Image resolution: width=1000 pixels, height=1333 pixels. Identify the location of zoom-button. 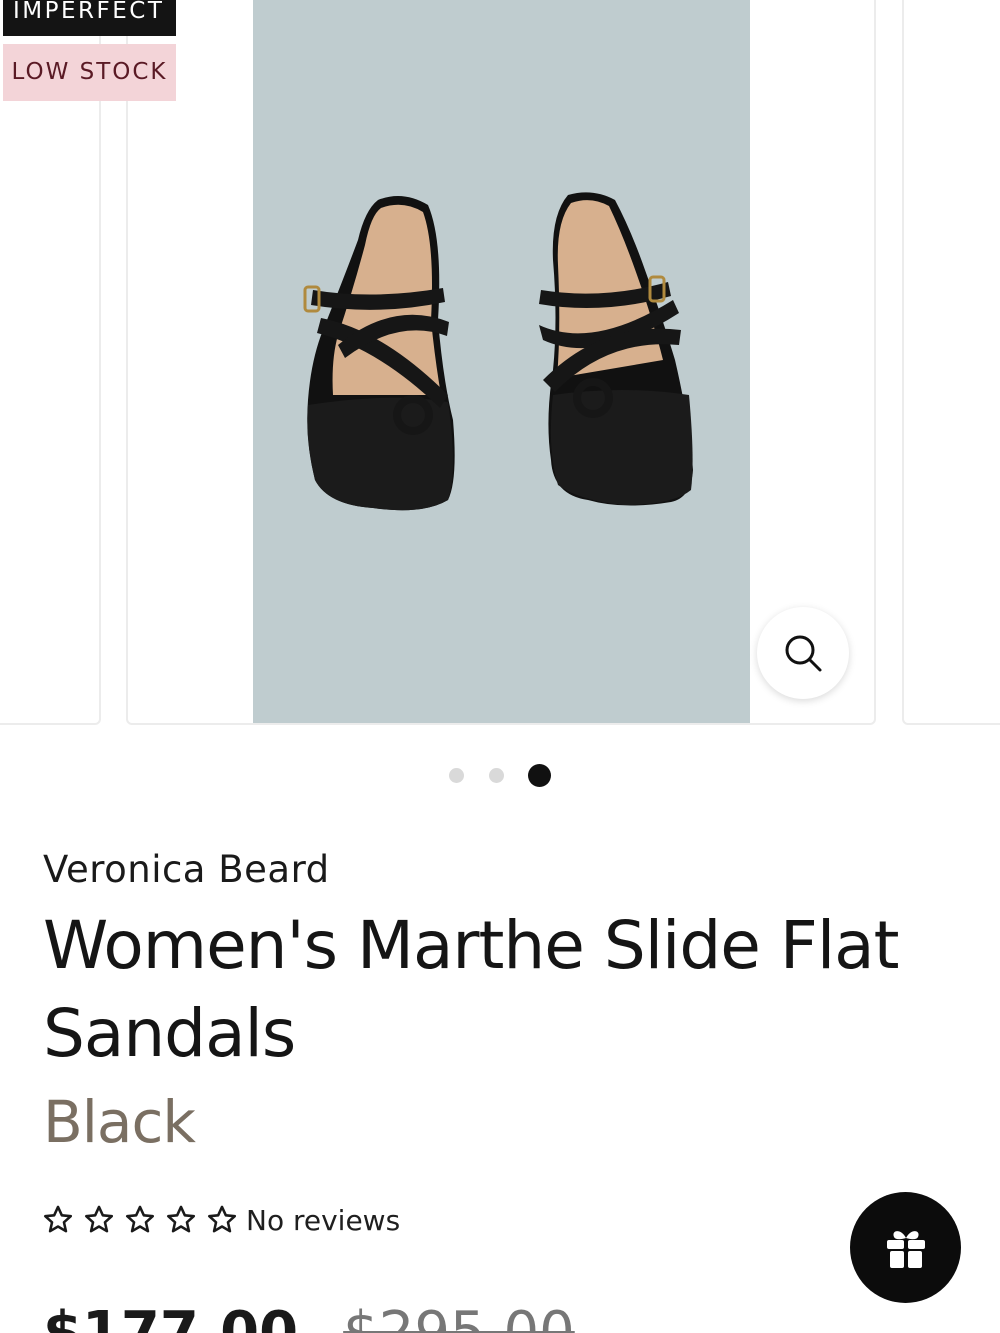
(803, 653).